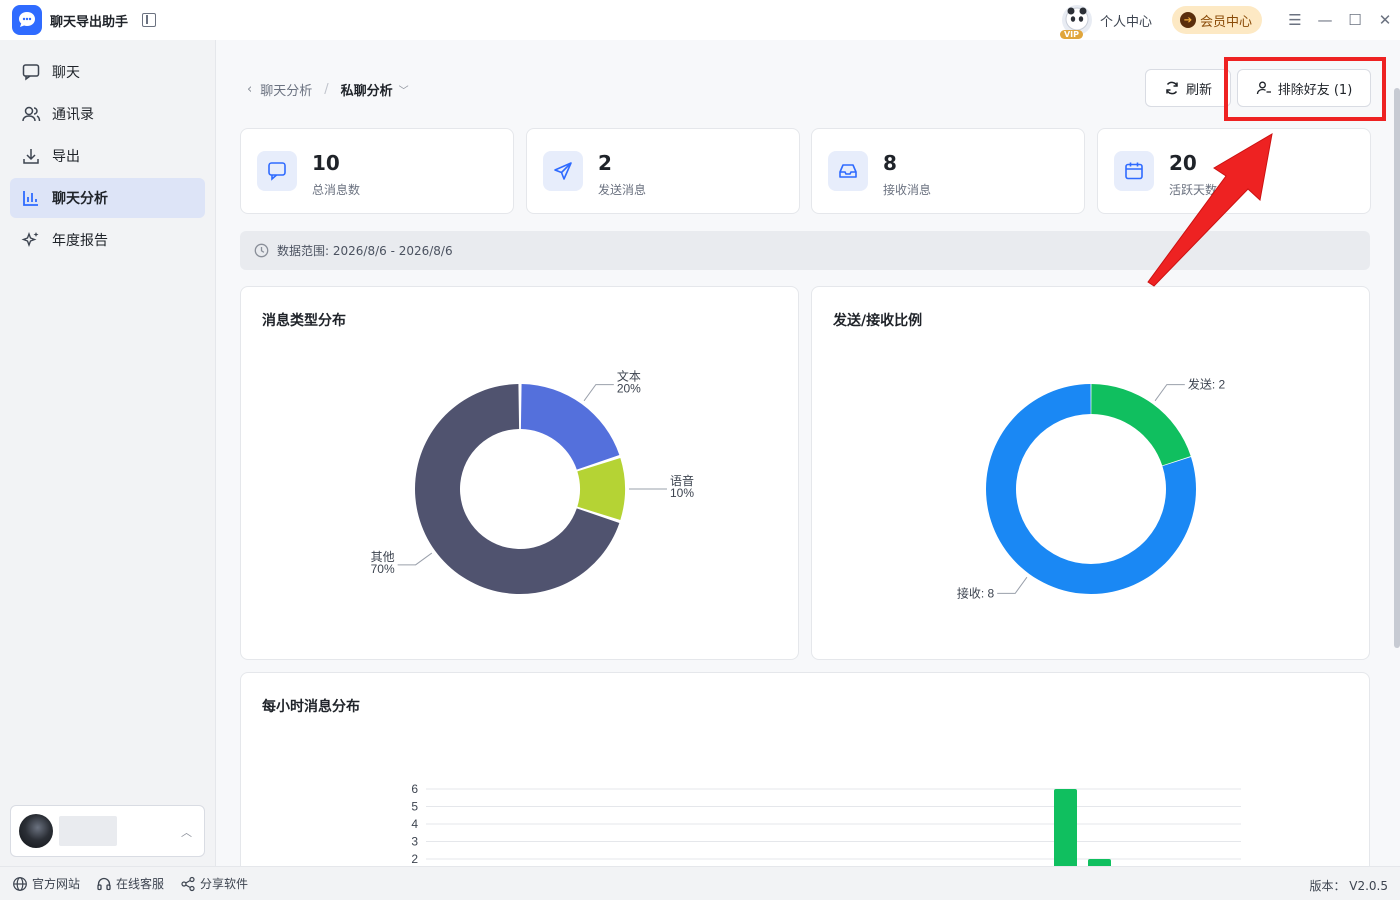 The image size is (1400, 900). I want to click on slice-label: 接收: 8, so click(976, 592).